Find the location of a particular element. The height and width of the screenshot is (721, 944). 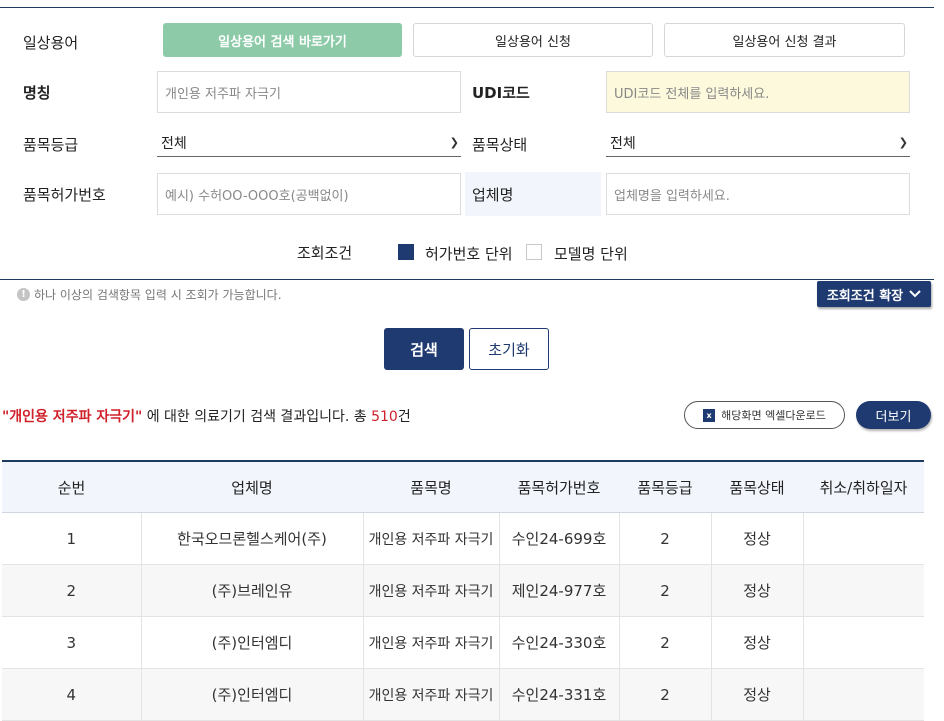

result-query: "개인용 저주파 자극기" is located at coordinates (72, 417).